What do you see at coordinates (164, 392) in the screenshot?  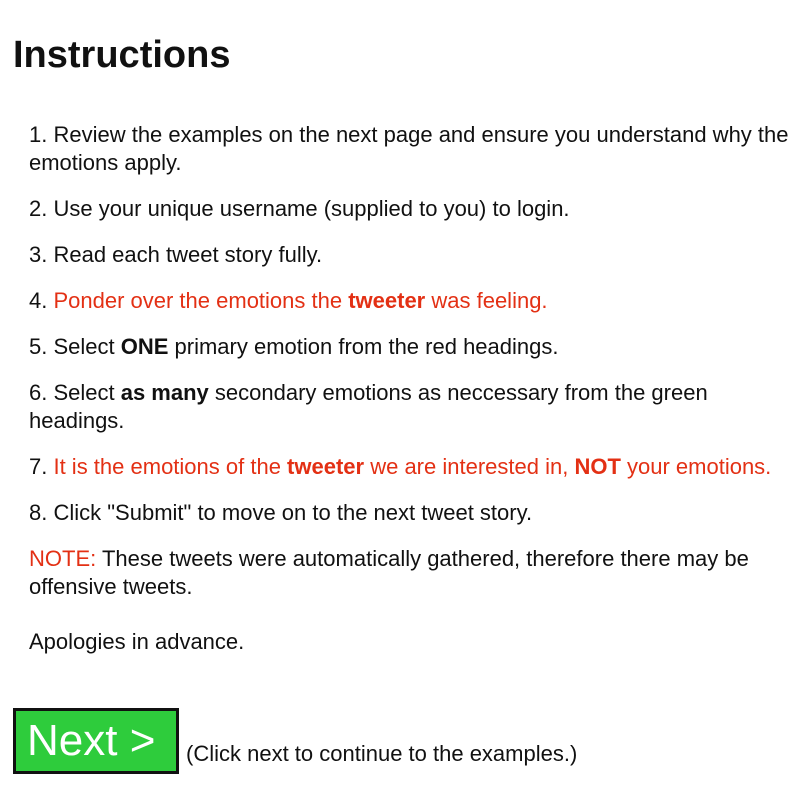 I see `instruction-step-6-bold: as many` at bounding box center [164, 392].